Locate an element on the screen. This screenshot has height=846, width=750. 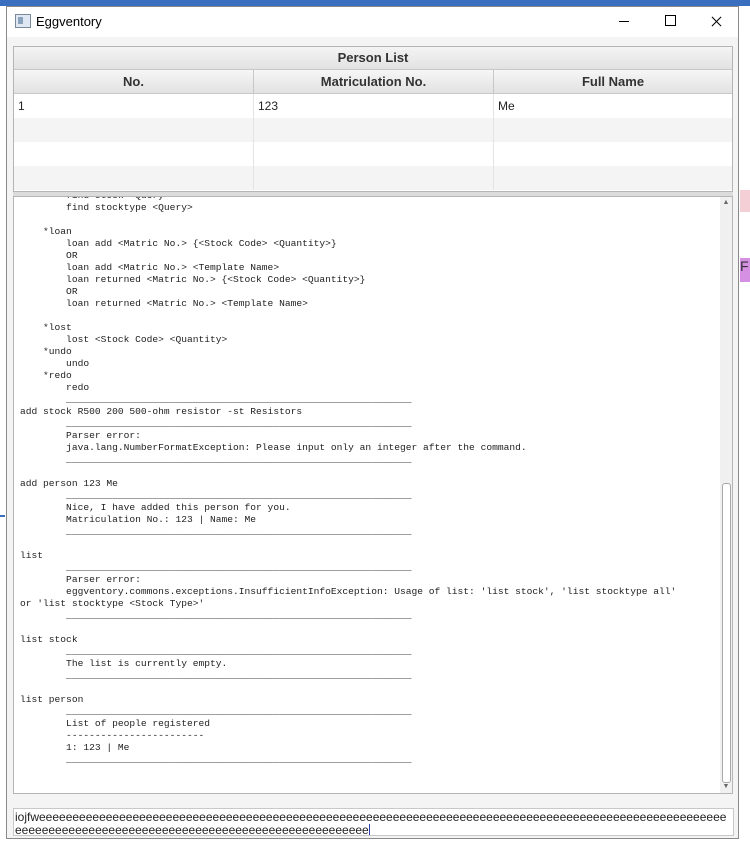
background-fragment-letter: F is located at coordinates (745, 270).